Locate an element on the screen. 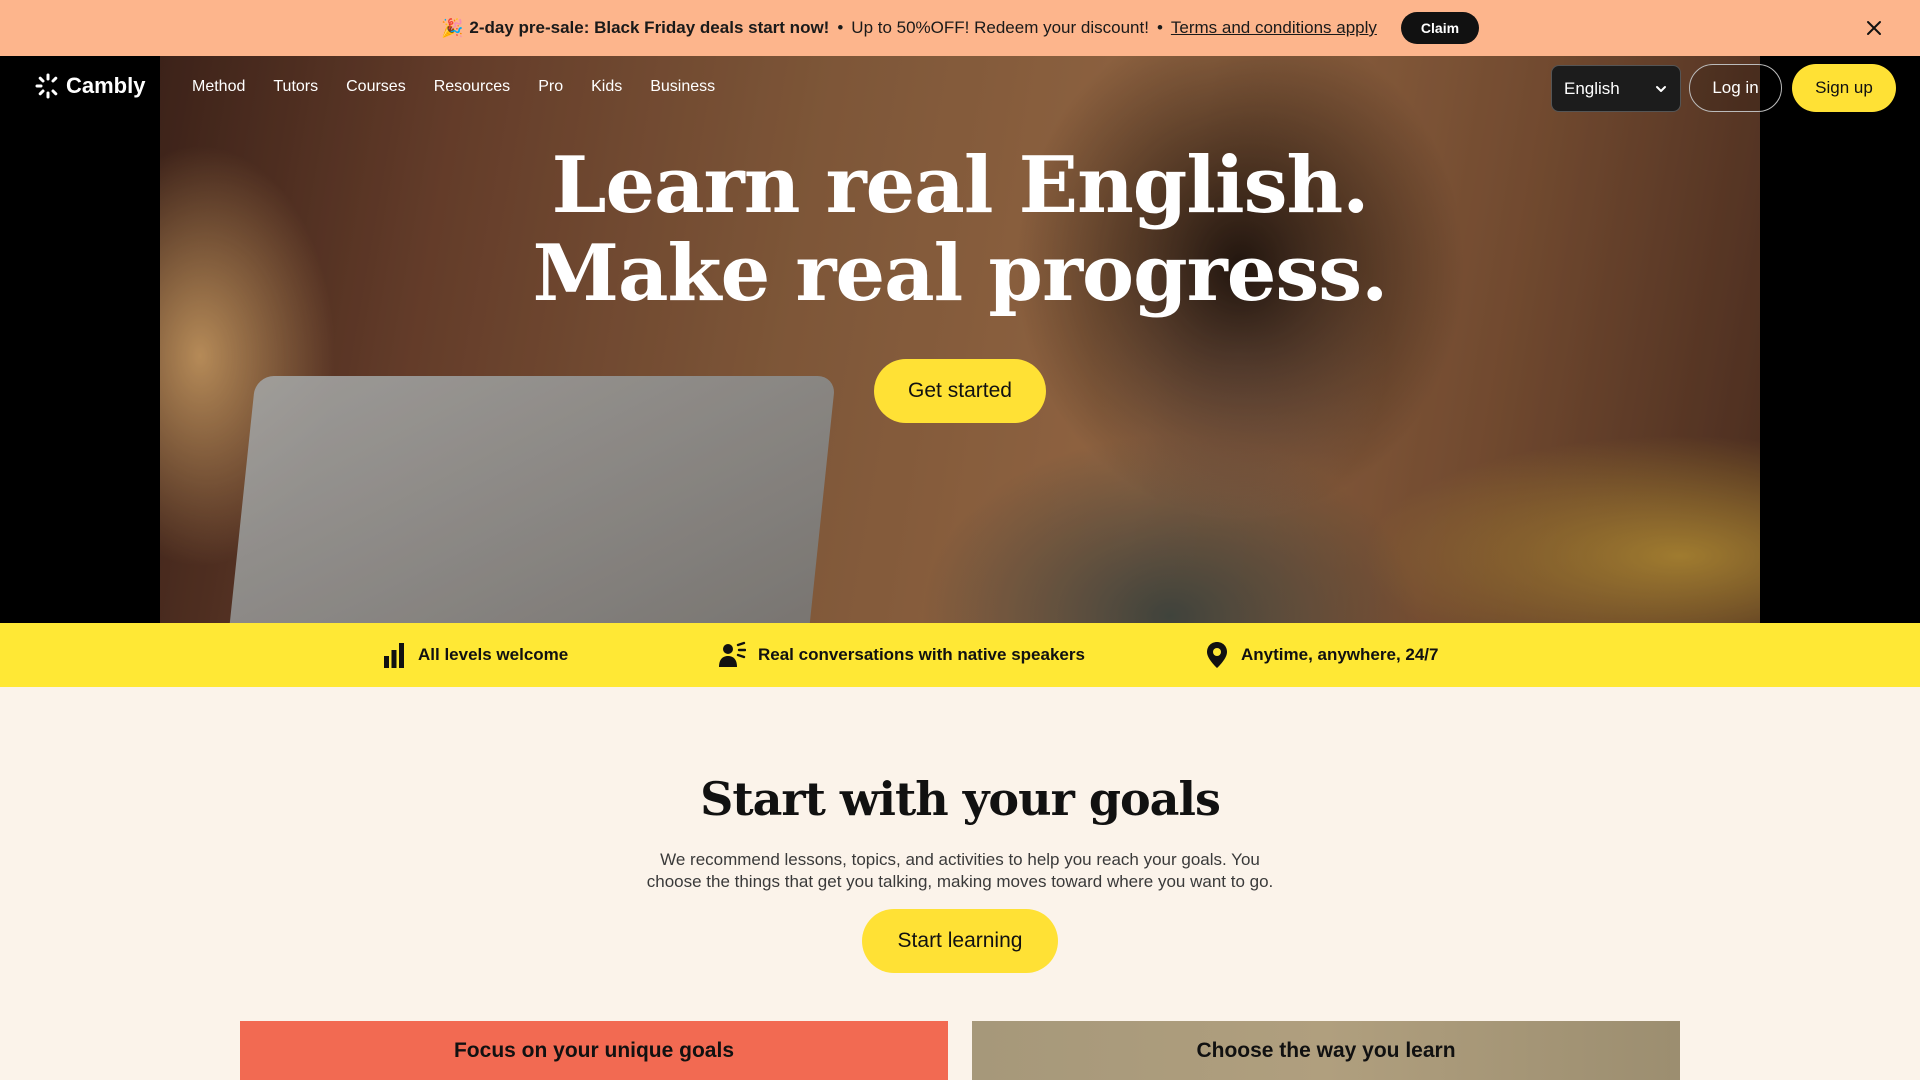 The image size is (1920, 1080). nav-link-business: Business is located at coordinates (682, 87).